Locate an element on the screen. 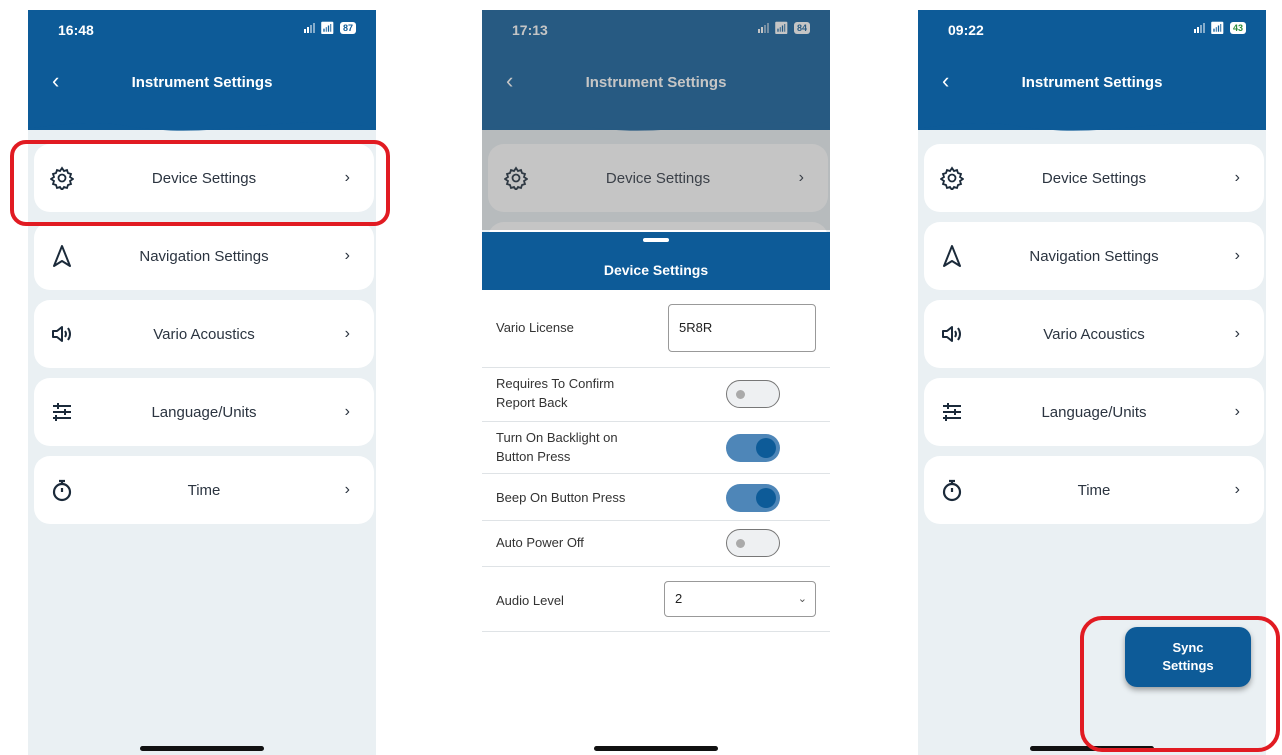  audio-level-select: 2 ⌄ is located at coordinates (740, 599).